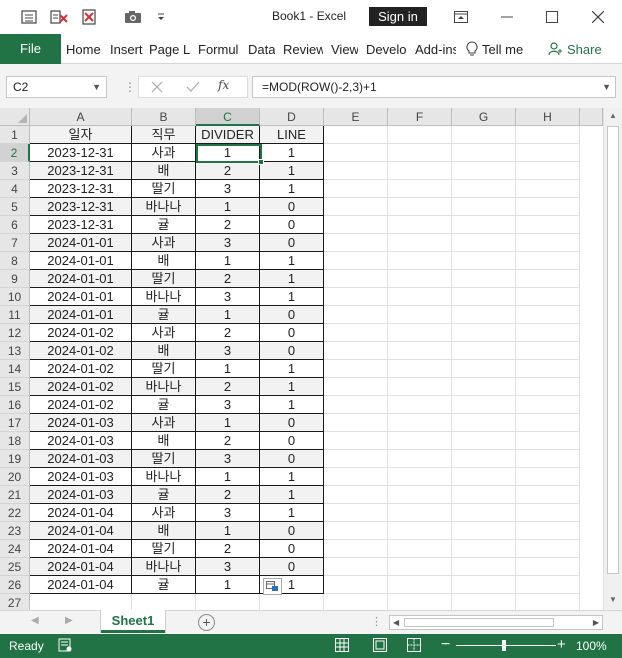 Image resolution: width=622 pixels, height=658 pixels. Describe the element at coordinates (15, 477) in the screenshot. I see `row-header: 20` at that location.